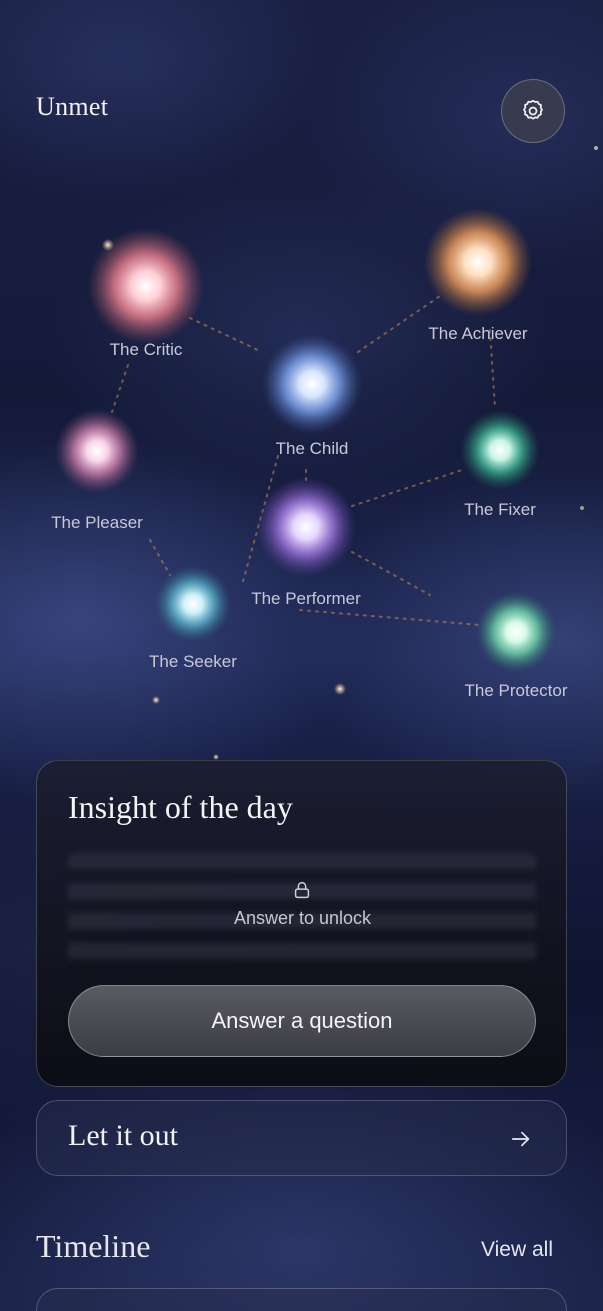  What do you see at coordinates (97, 522) in the screenshot?
I see `star-label-pleaser: The Pleaser` at bounding box center [97, 522].